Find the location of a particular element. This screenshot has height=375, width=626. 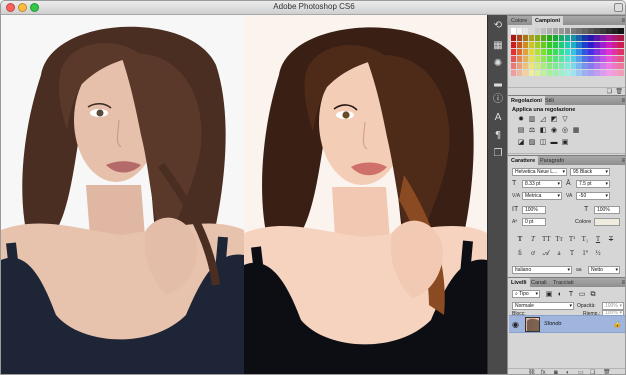

kerning-select: Metrica is located at coordinates (542, 196).